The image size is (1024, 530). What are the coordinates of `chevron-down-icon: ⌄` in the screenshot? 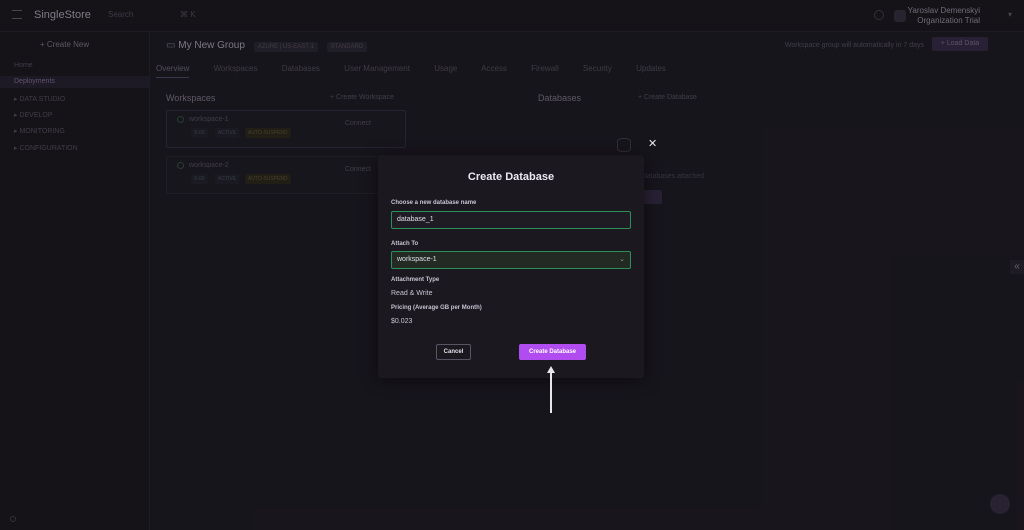 It's located at (622, 259).